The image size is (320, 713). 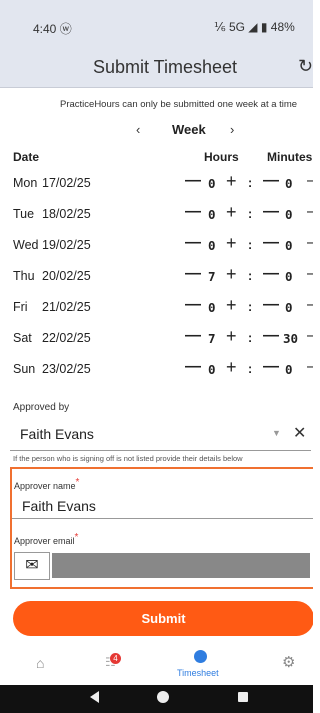 I want to click on minutes-column-header: Minutes, so click(x=290, y=157).